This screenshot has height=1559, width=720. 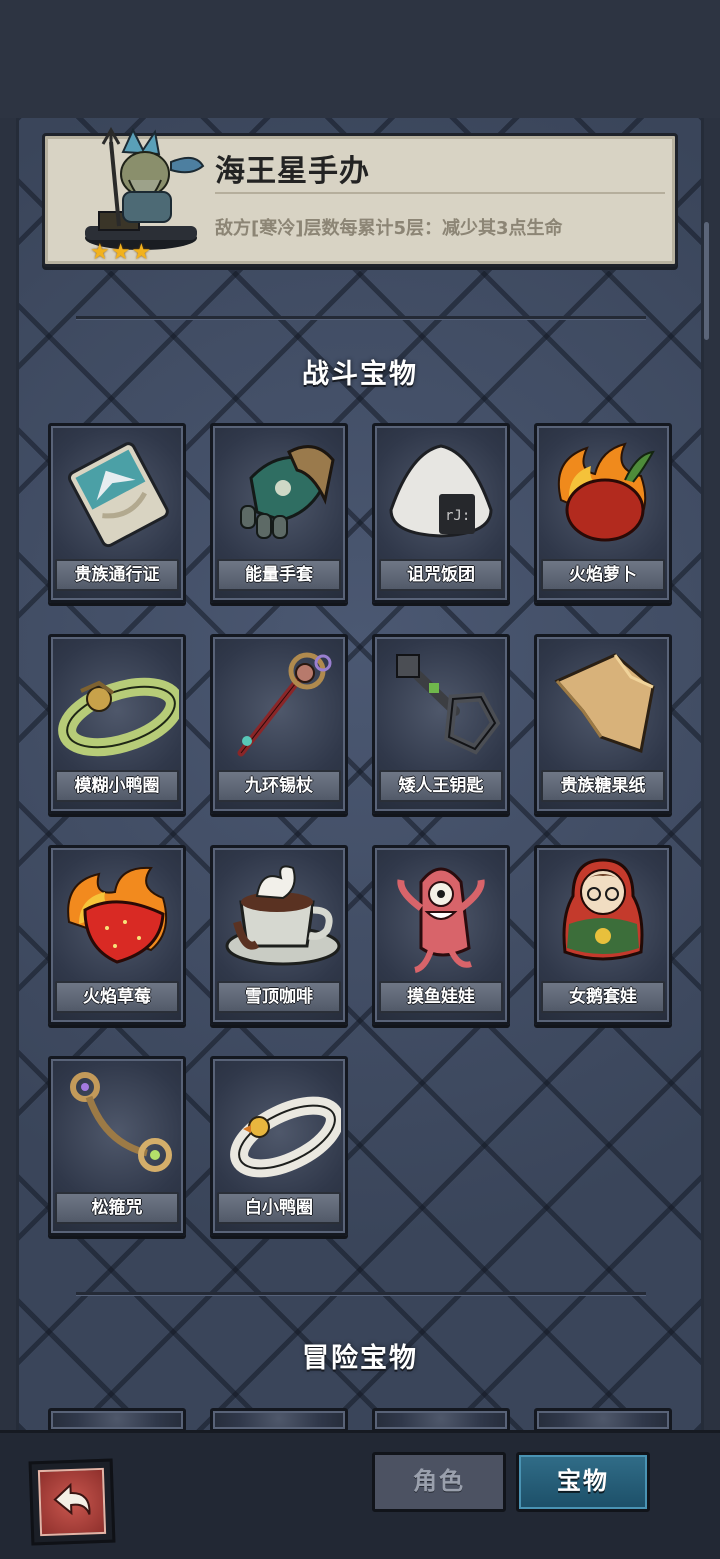 I want to click on selected-item-card: ★ ★ ★ 海王星手办 敌方[寒冷]层数每累计5层：减少其3点生命, so click(x=360, y=196).